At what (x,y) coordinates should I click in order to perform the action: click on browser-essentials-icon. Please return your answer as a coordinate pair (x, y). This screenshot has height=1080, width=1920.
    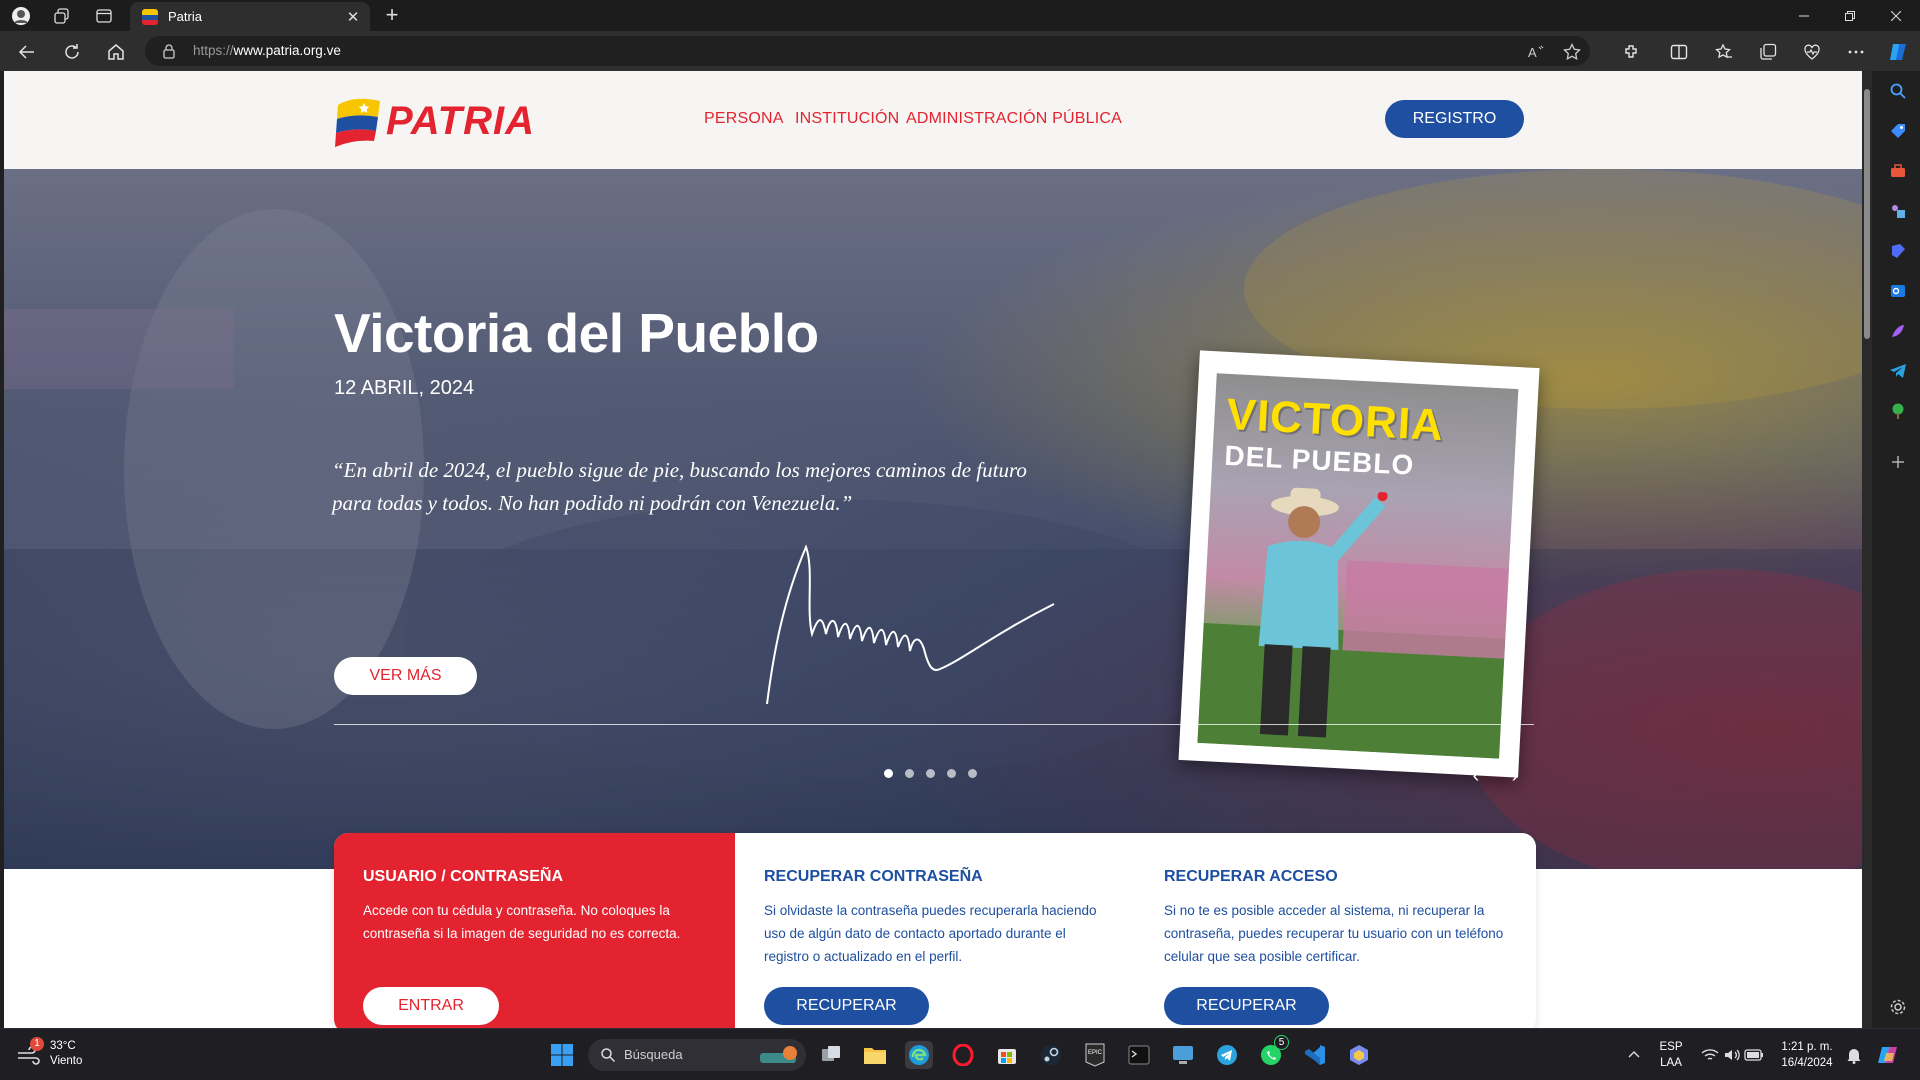
    Looking at the image, I should click on (1812, 52).